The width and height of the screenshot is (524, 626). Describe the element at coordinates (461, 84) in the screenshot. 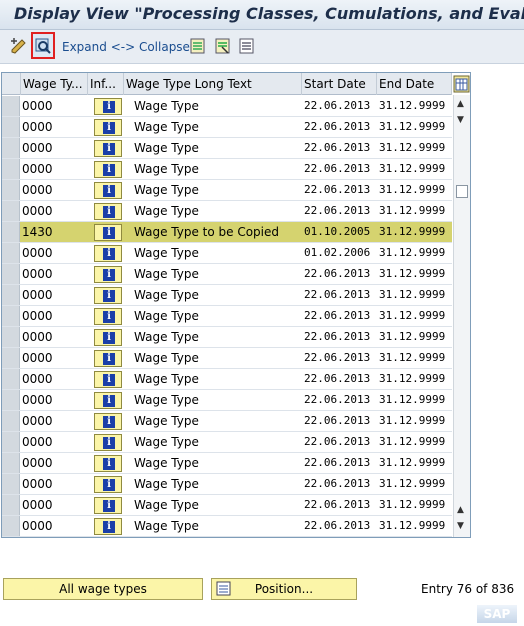

I see `table-settings-icon` at that location.